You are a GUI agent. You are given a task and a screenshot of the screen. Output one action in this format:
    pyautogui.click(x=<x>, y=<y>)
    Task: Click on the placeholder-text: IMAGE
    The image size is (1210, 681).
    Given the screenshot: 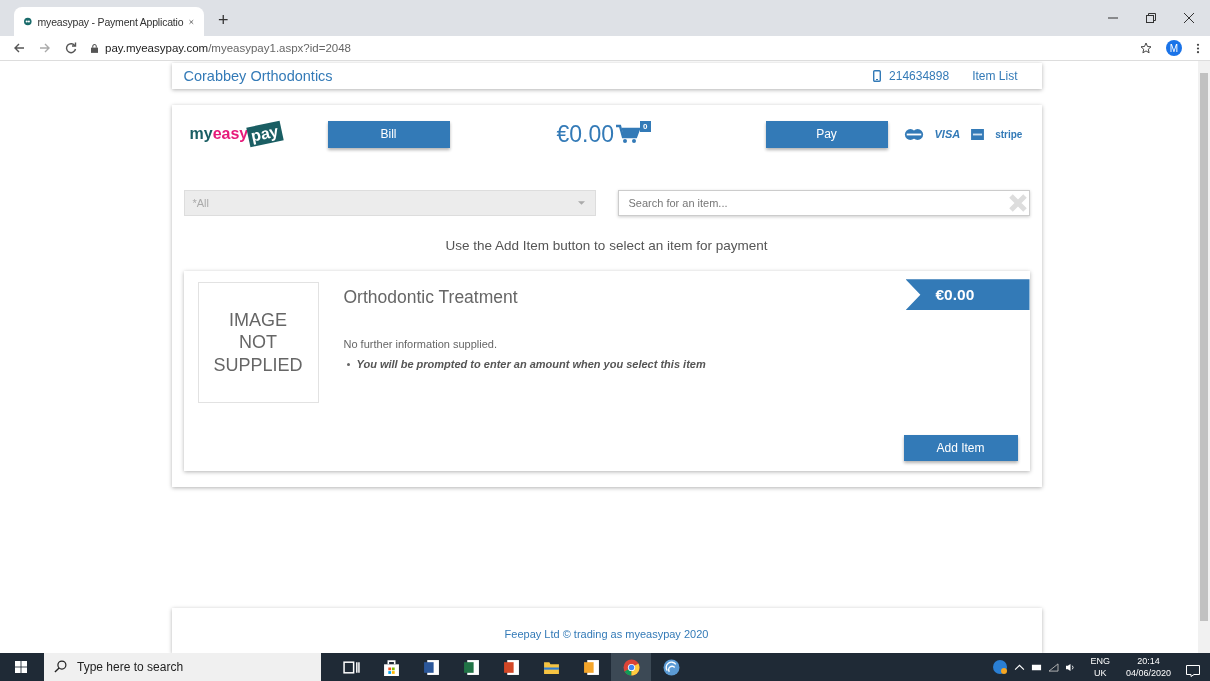 What is the action you would take?
    pyautogui.click(x=258, y=320)
    